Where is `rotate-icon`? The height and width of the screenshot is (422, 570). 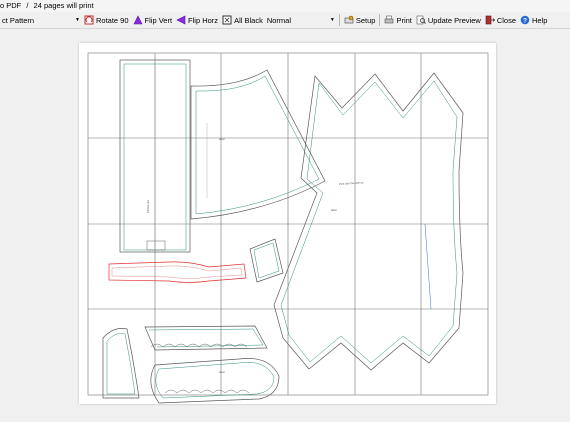
rotate-icon is located at coordinates (89, 20).